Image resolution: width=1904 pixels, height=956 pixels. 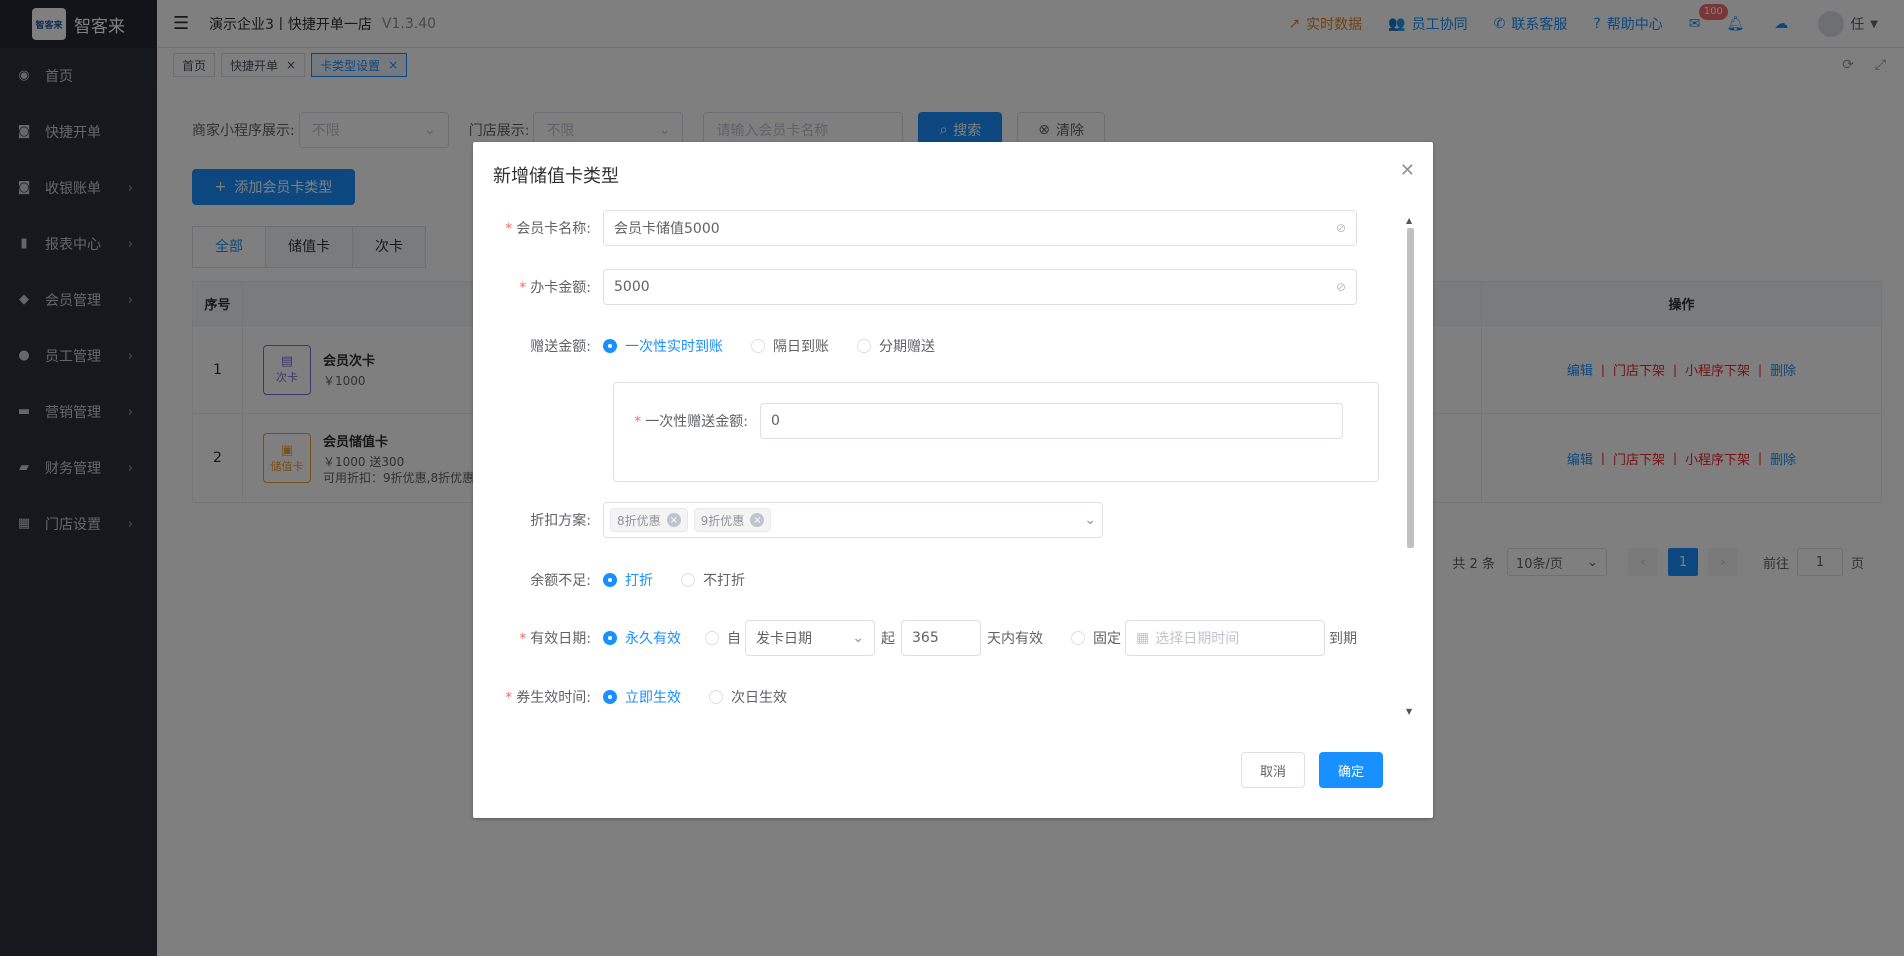 I want to click on once-gift-label: * 一次性赠送金额:, so click(x=691, y=422).